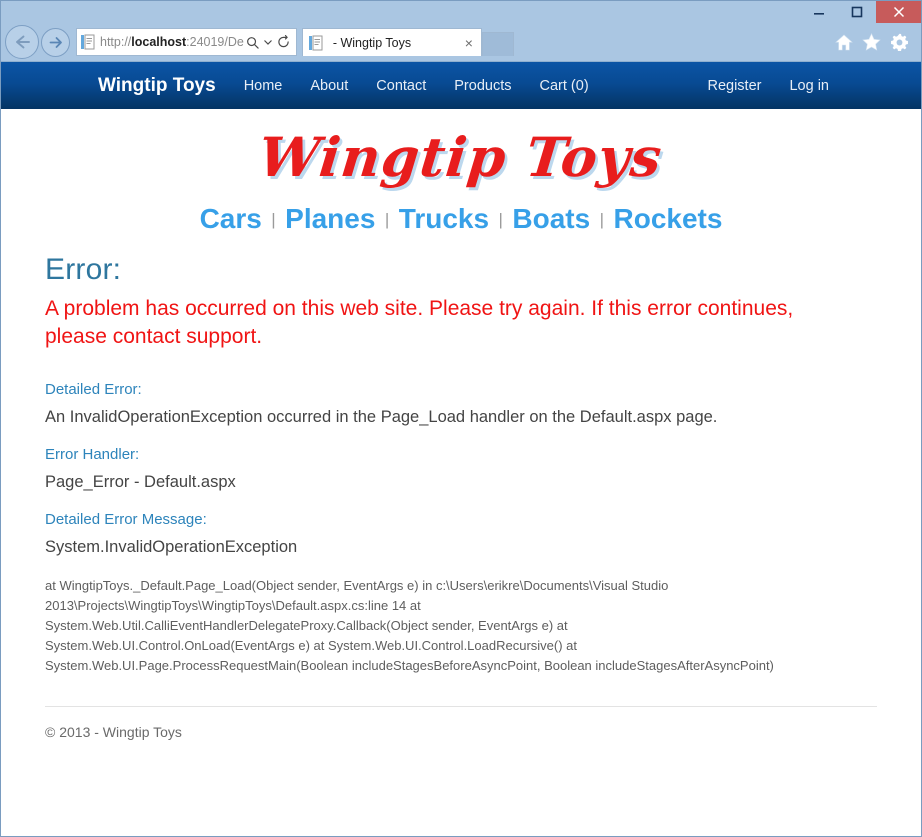 The width and height of the screenshot is (922, 837). What do you see at coordinates (734, 86) in the screenshot?
I see `nav-link-register: Register` at bounding box center [734, 86].